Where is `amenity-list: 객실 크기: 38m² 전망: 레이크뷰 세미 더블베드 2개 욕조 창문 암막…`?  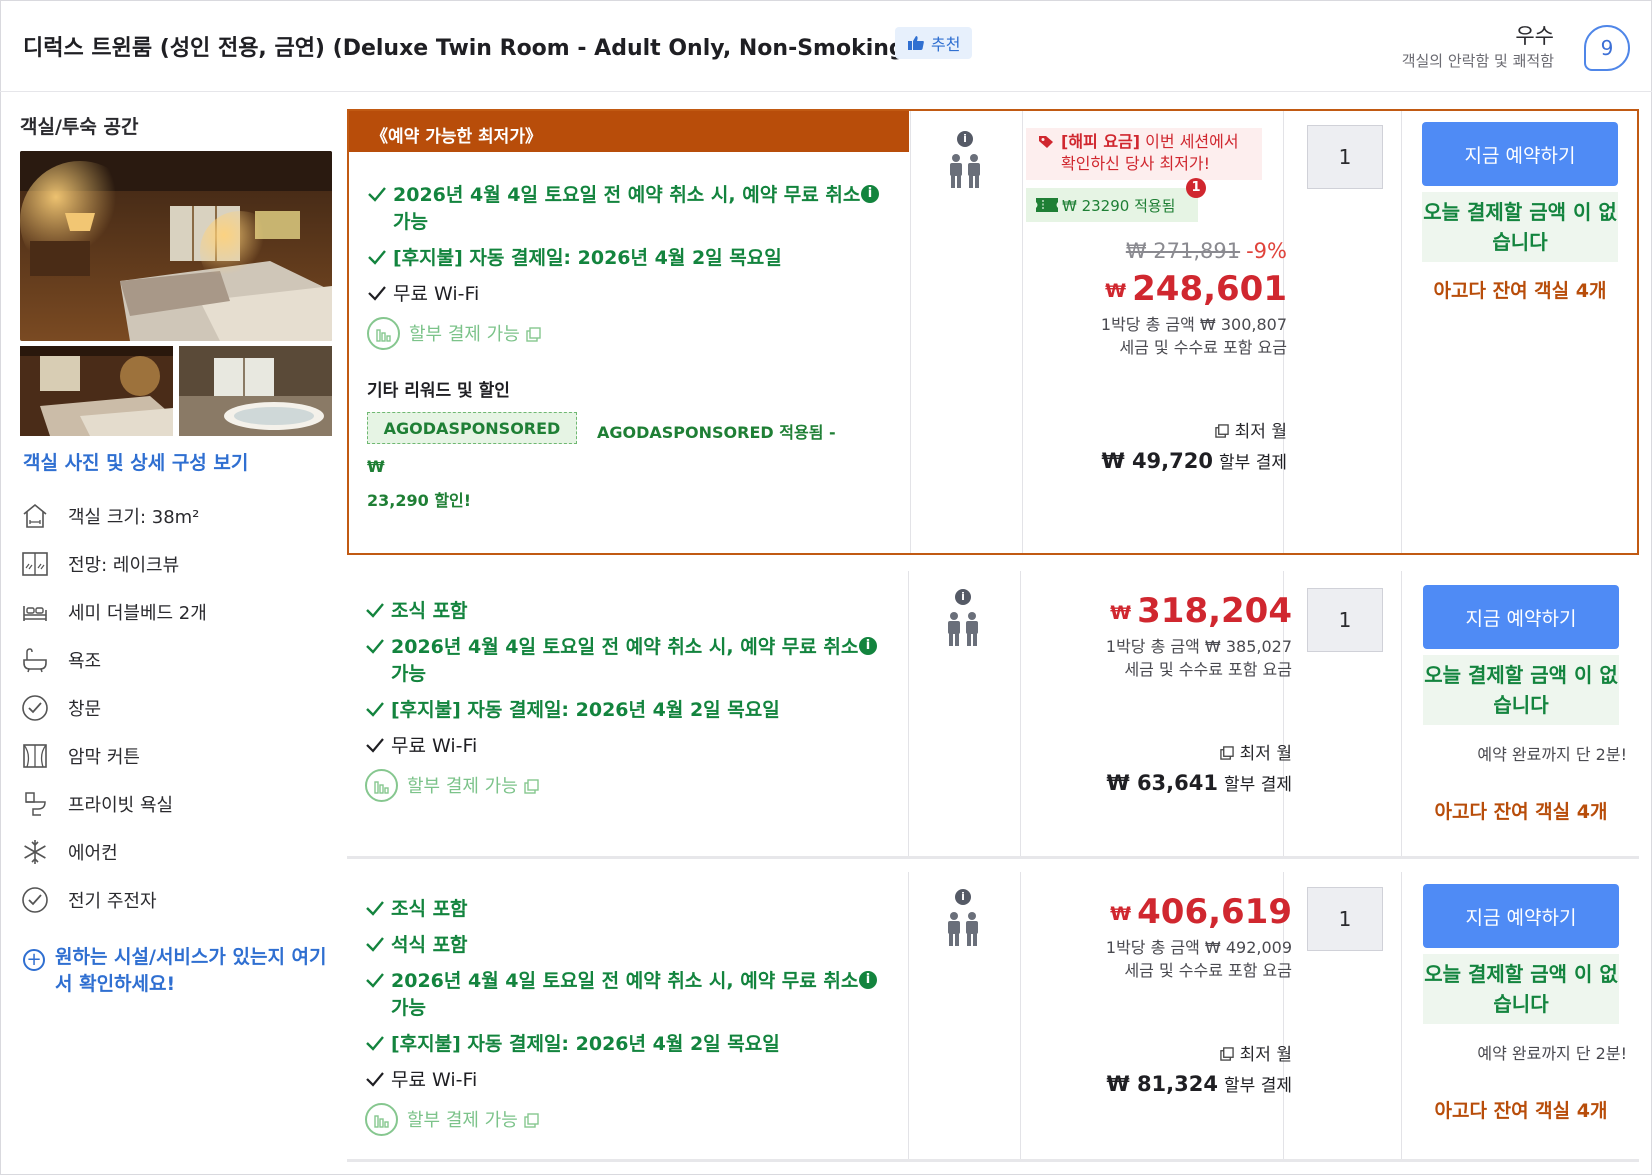 amenity-list: 객실 크기: 38m² 전망: 레이크뷰 세미 더블베드 2개 욕조 창문 암막… is located at coordinates (180, 708).